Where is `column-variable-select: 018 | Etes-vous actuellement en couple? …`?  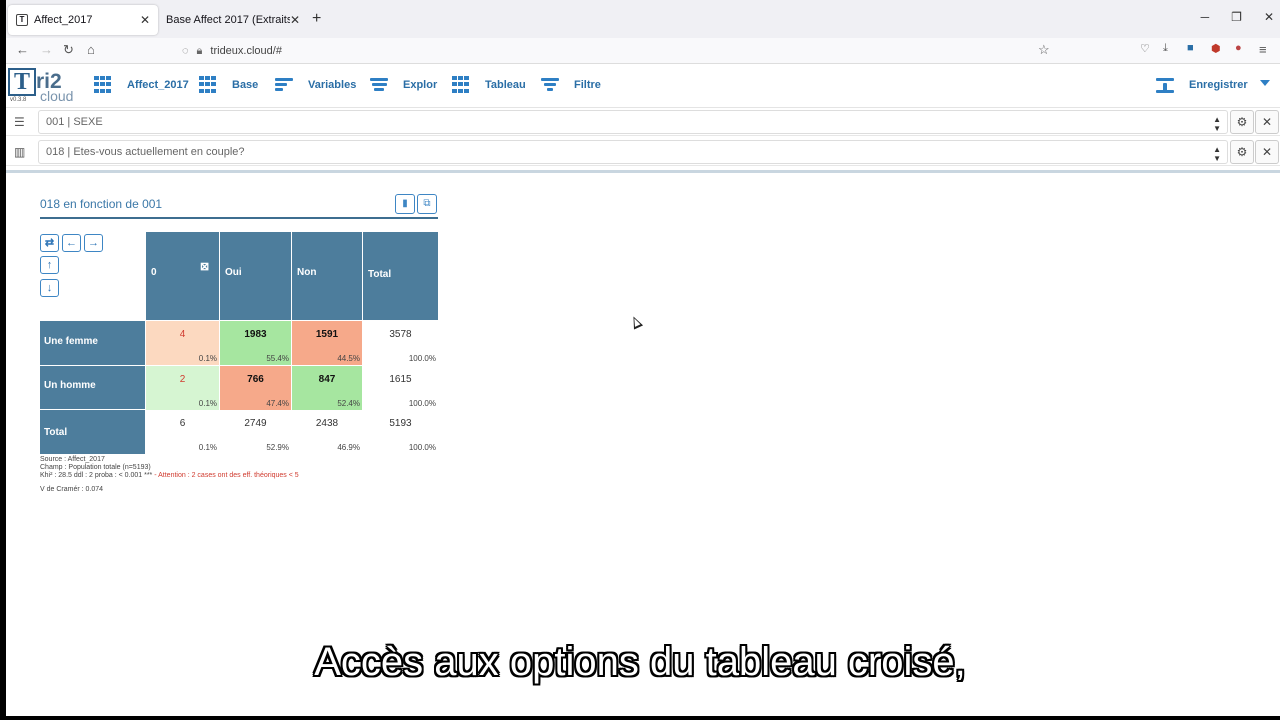
column-variable-select: 018 | Etes-vous actuellement en couple? … is located at coordinates (633, 152).